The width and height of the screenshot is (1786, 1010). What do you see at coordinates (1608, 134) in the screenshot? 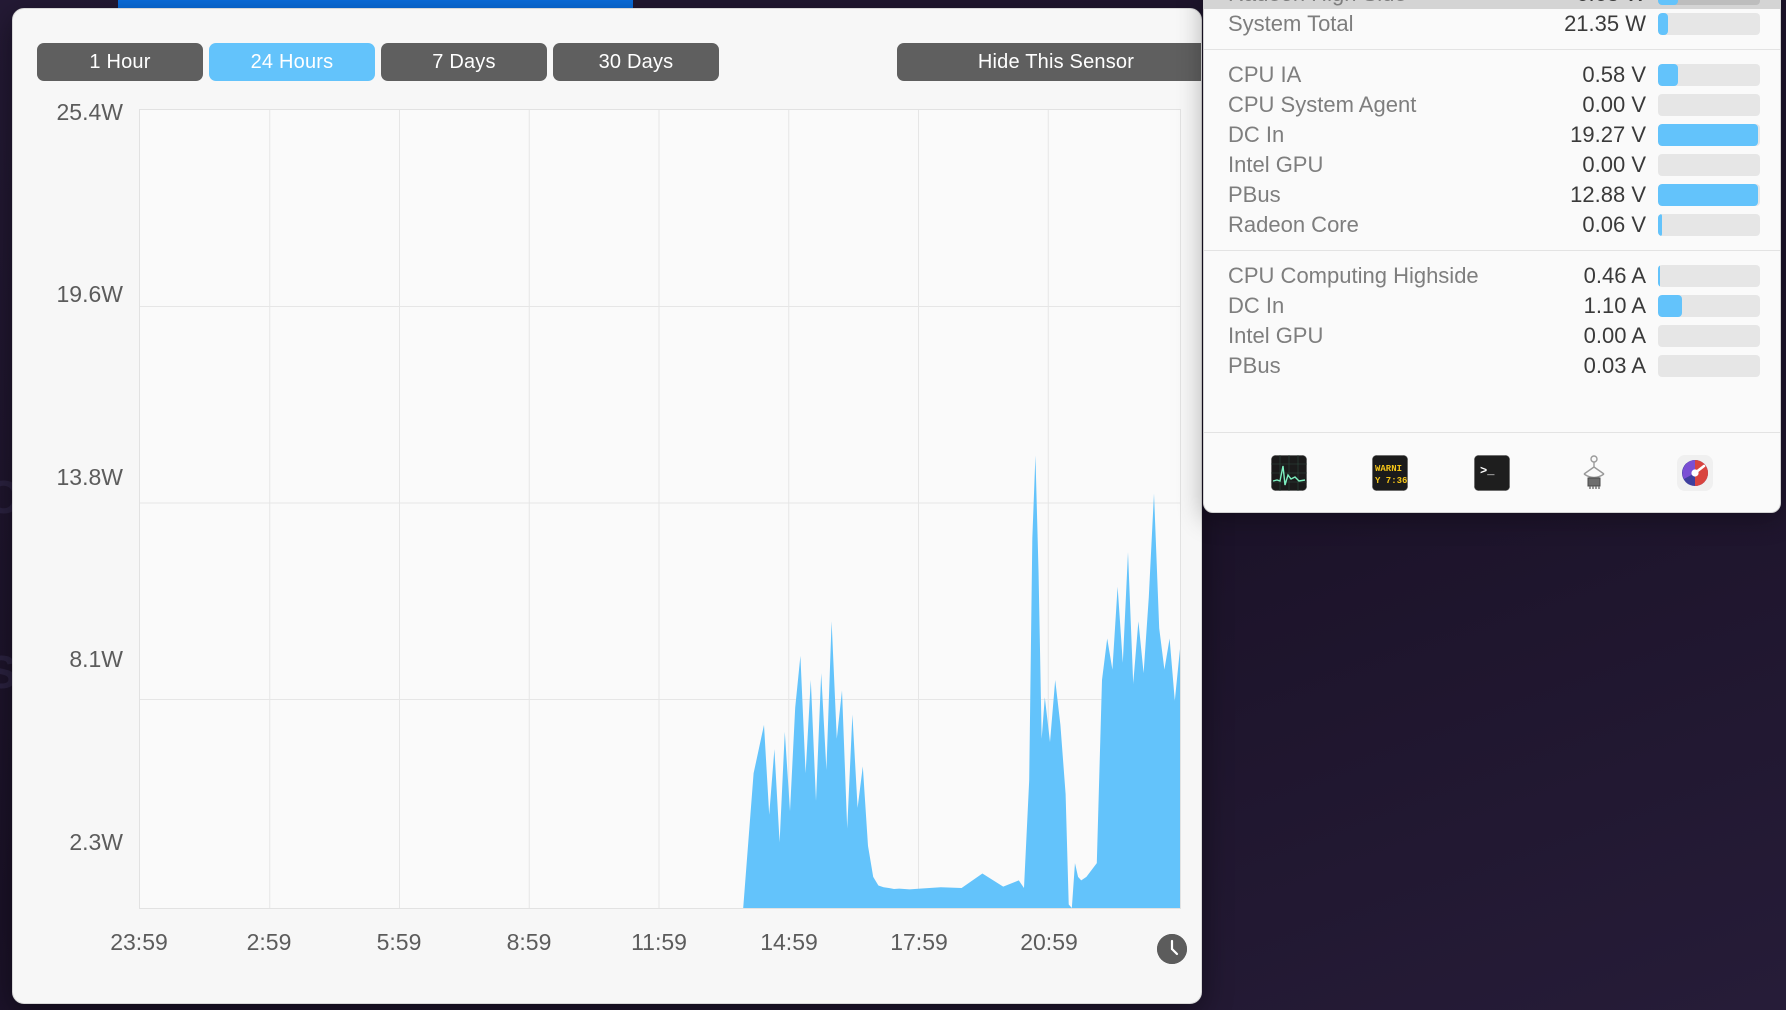
I see `sensor-value: 19.27 V` at bounding box center [1608, 134].